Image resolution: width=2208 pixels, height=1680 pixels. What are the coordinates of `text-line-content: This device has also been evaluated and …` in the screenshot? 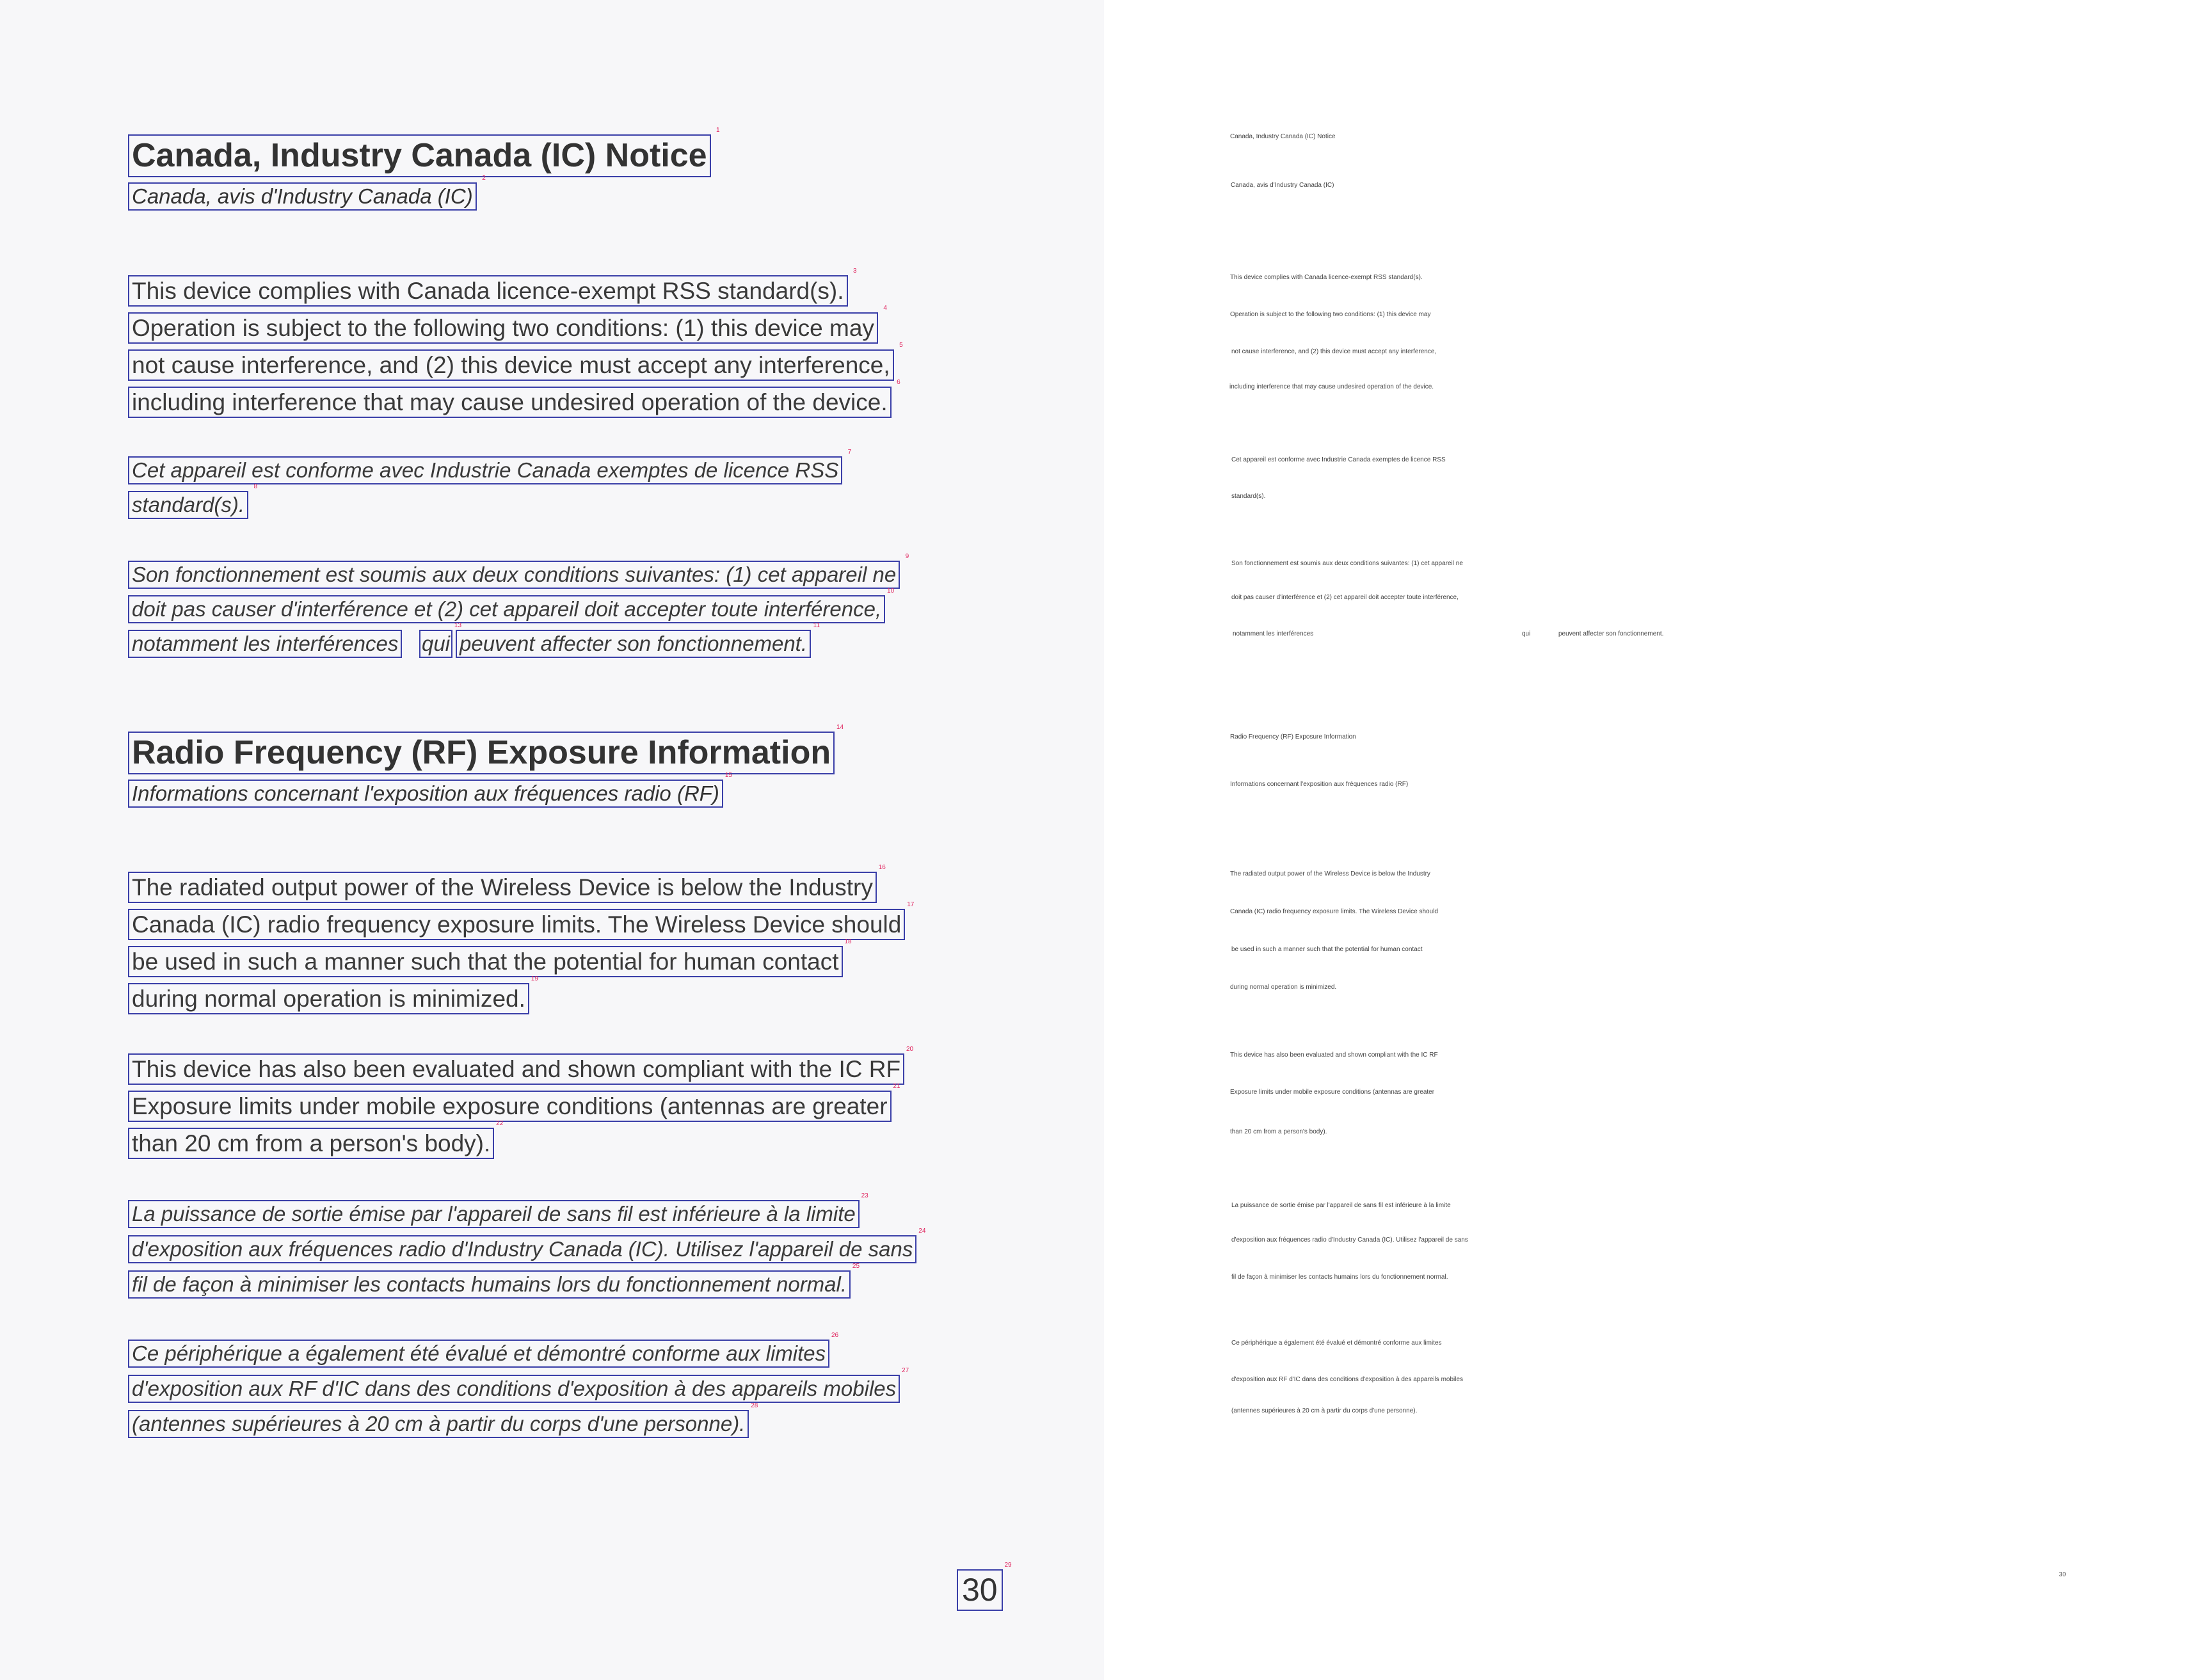 It's located at (516, 1069).